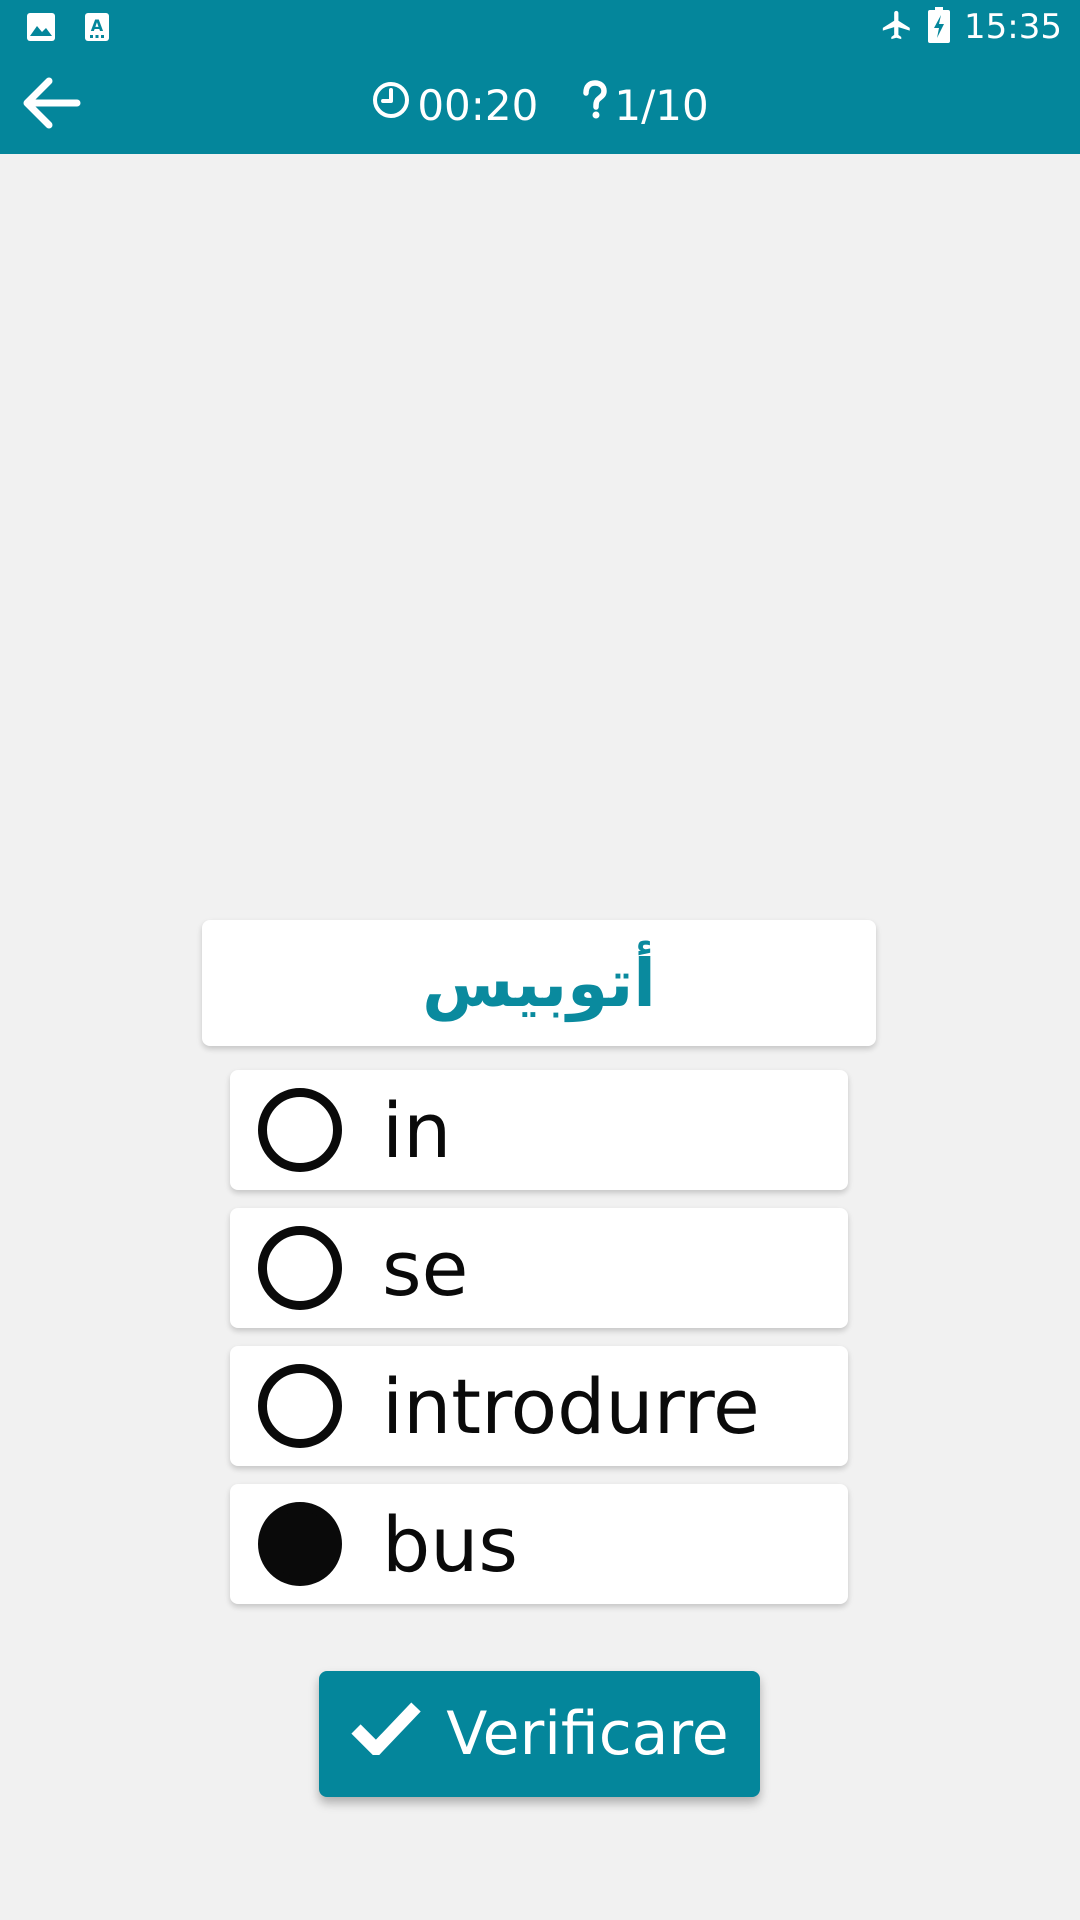  What do you see at coordinates (939, 27) in the screenshot?
I see `battery-charging-icon` at bounding box center [939, 27].